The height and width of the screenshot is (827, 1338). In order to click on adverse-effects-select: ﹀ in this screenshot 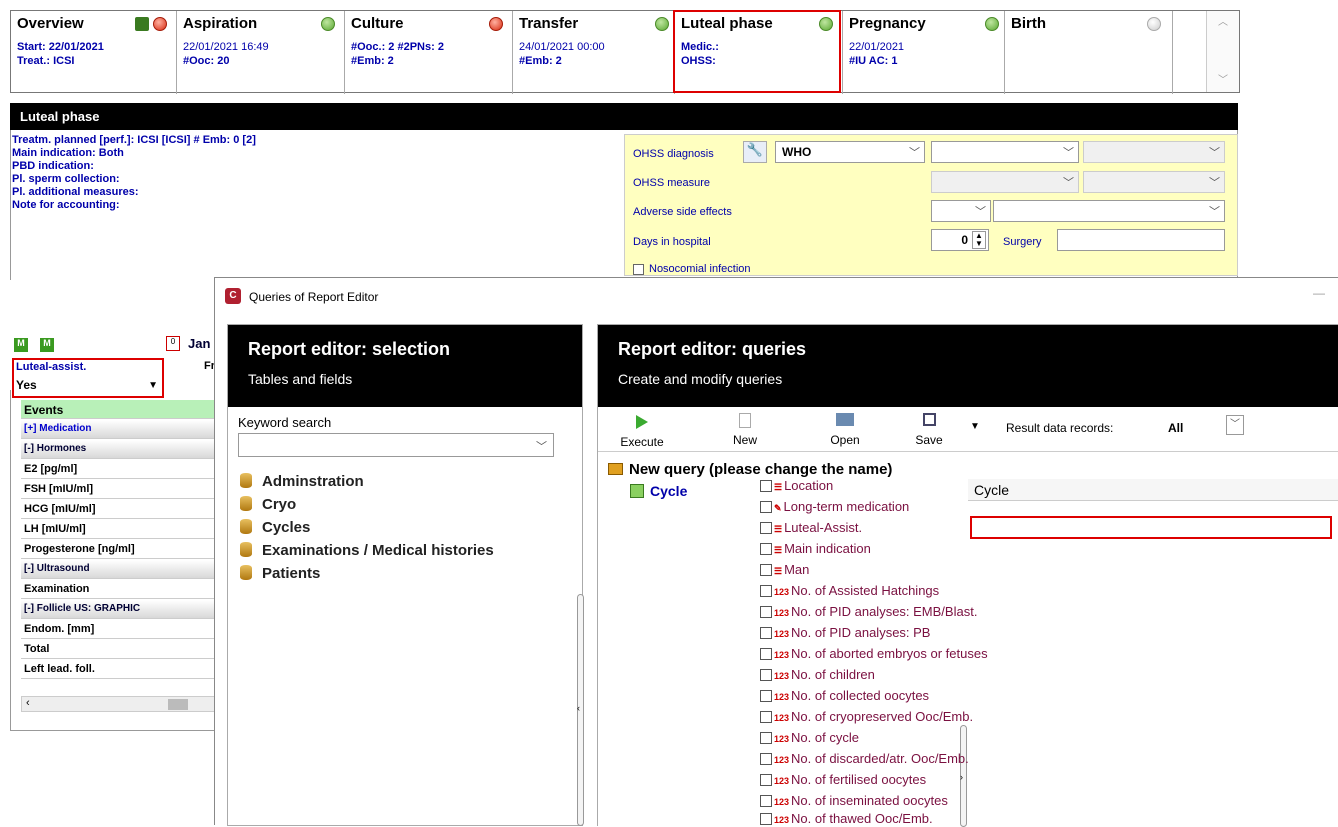, I will do `click(961, 211)`.